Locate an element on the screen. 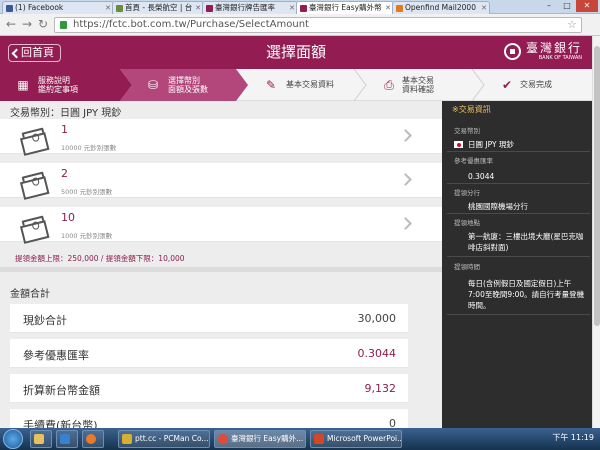 Image resolution: width=600 pixels, height=450 pixels. note-count: 2 is located at coordinates (64, 173).